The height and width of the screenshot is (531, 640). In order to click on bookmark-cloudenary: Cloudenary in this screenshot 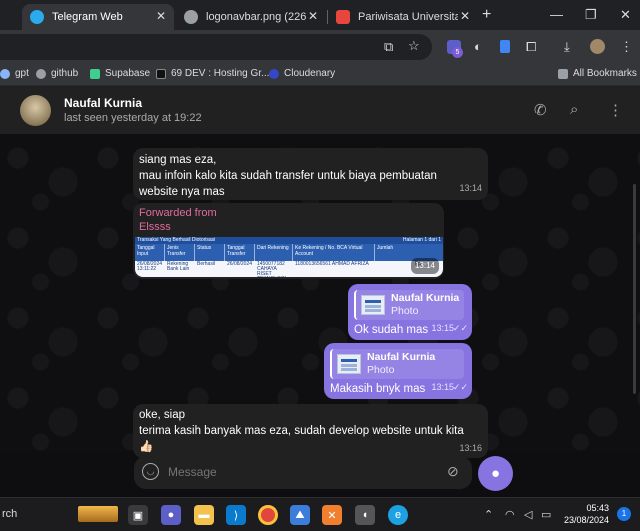, I will do `click(302, 73)`.